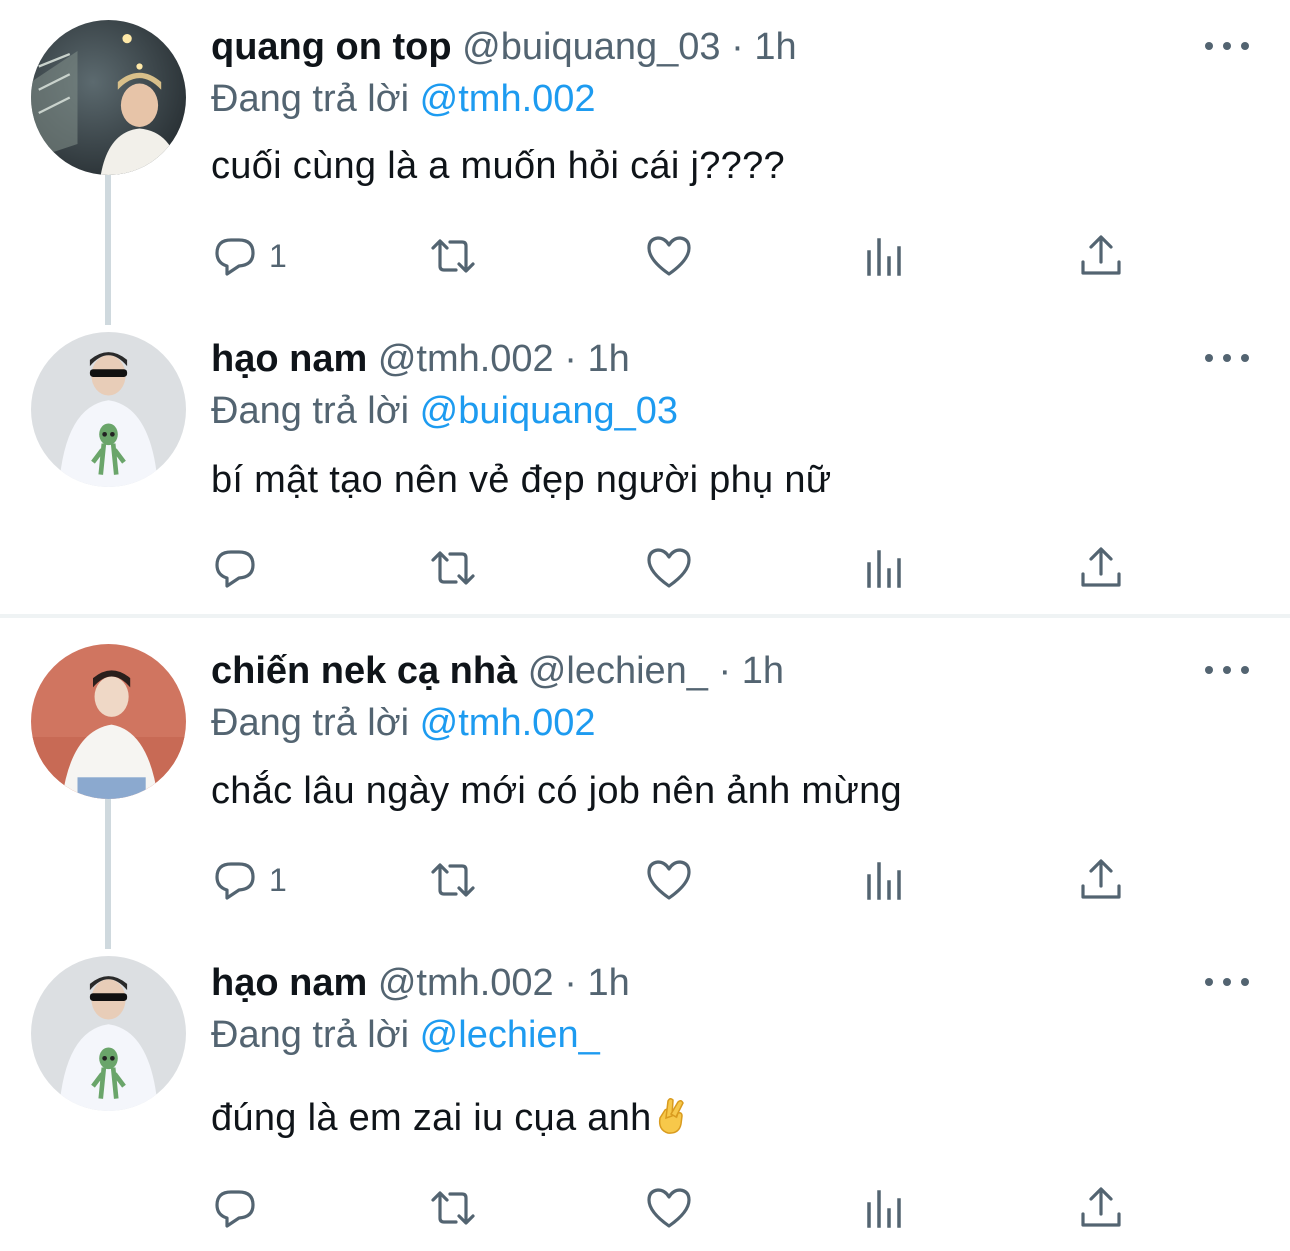 This screenshot has height=1251, width=1290. I want to click on user-handle: @lechien_, so click(618, 671).